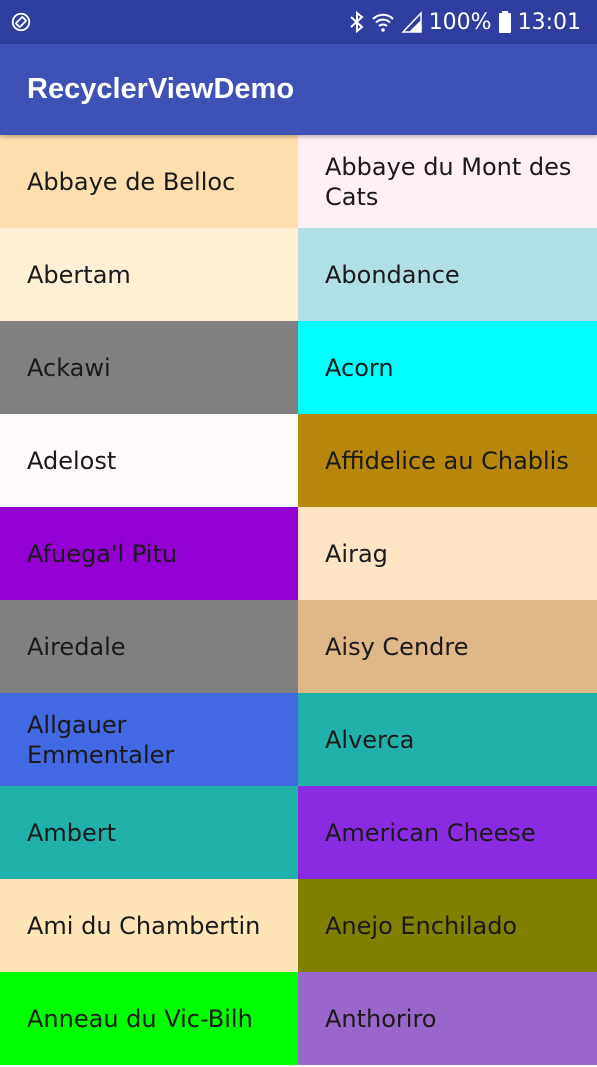  Describe the element at coordinates (357, 22) in the screenshot. I see `bluetooth-icon` at that location.